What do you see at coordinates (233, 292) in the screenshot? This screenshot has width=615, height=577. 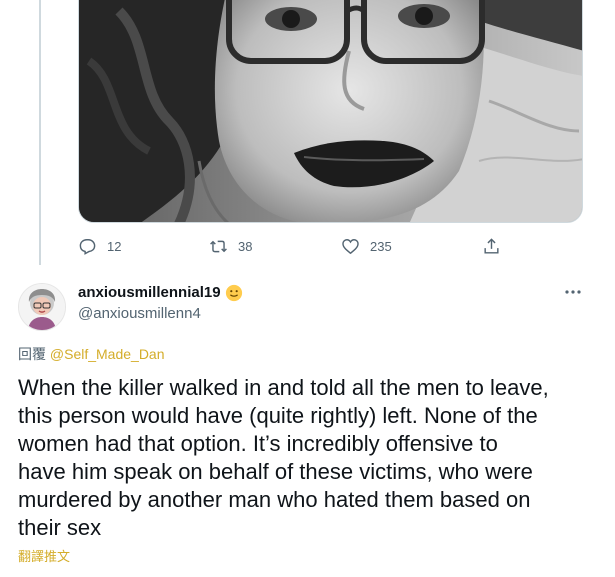 I see `slightly-smiling-face-icon` at bounding box center [233, 292].